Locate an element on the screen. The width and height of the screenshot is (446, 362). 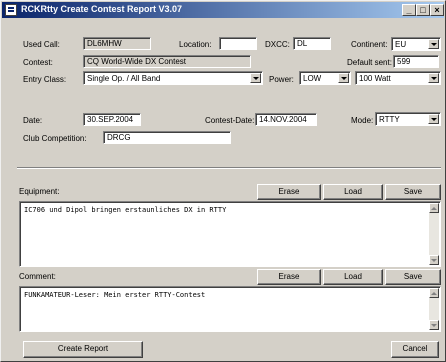
power-label: Power: is located at coordinates (281, 79).